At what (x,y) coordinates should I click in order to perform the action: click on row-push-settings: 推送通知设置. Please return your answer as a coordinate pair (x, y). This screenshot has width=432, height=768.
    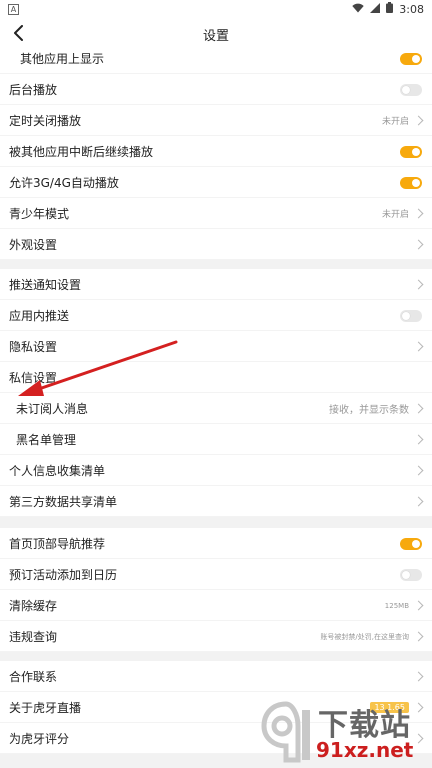
    Looking at the image, I should click on (216, 284).